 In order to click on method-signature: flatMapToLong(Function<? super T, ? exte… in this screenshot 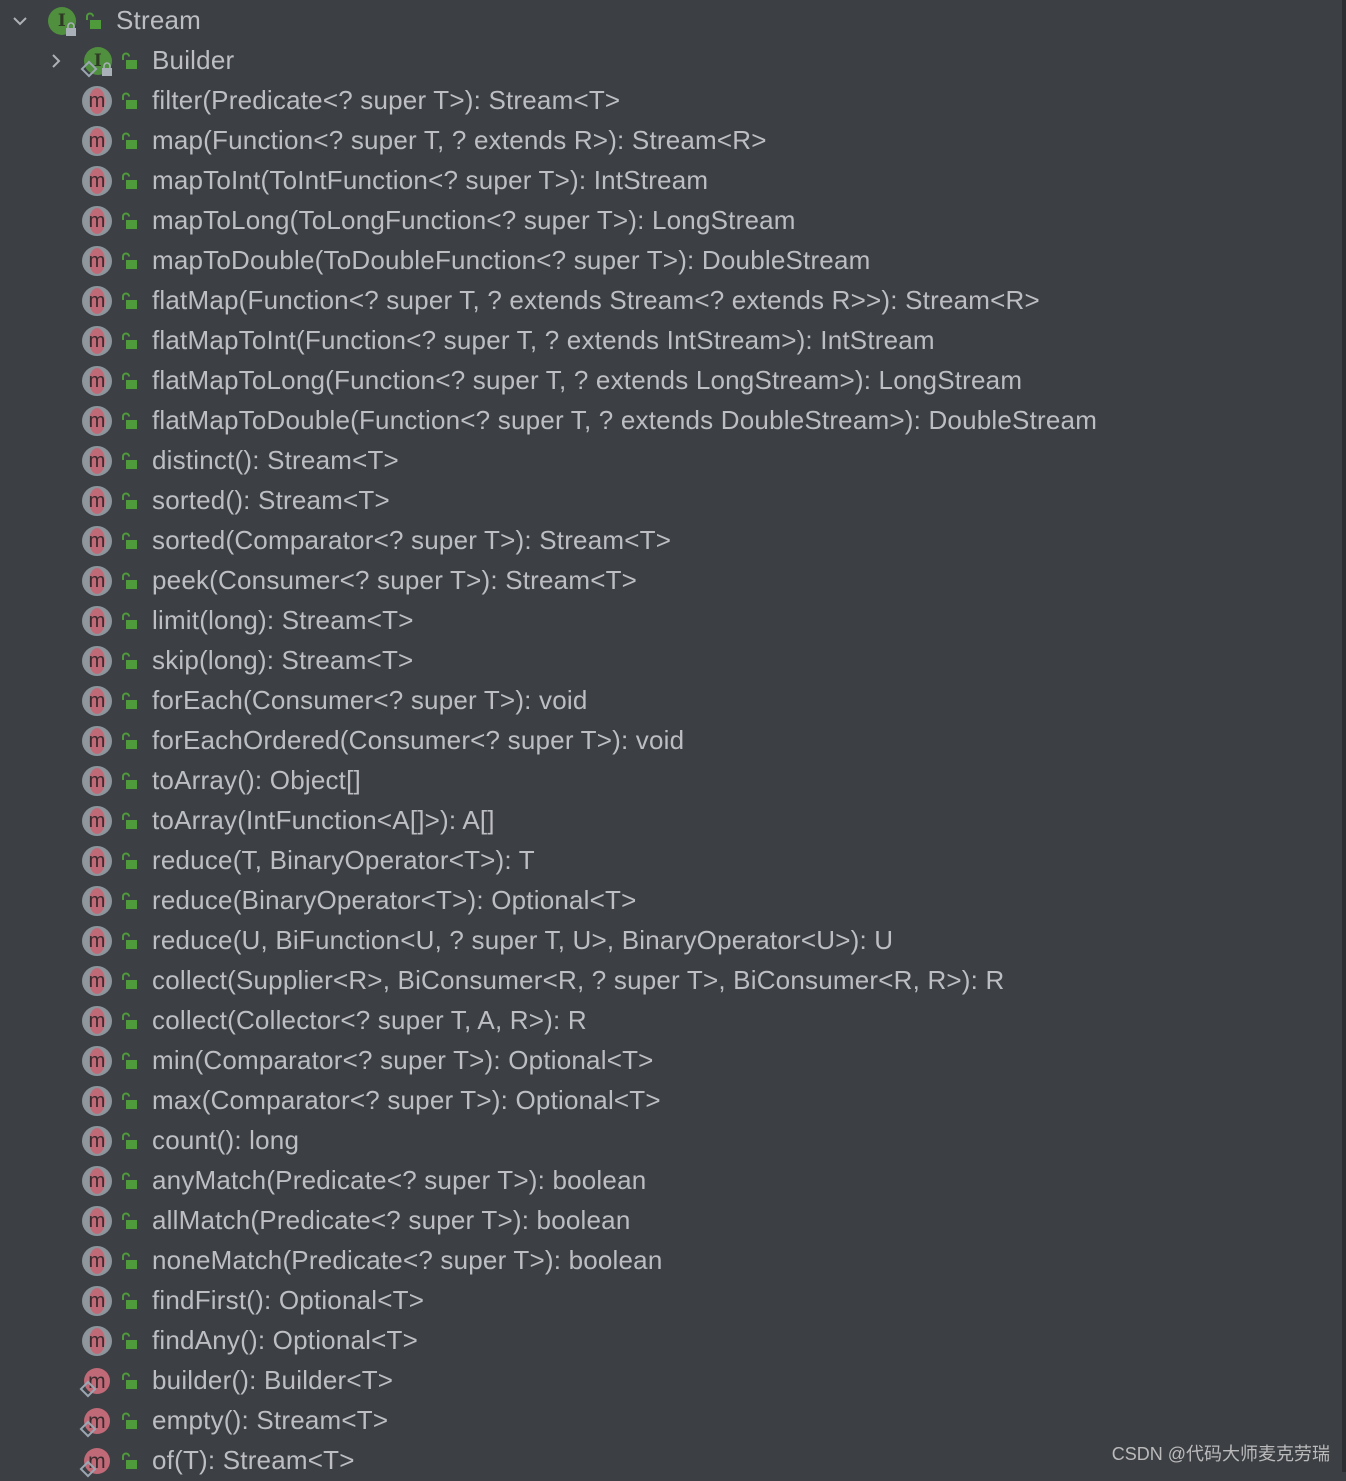, I will do `click(587, 379)`.